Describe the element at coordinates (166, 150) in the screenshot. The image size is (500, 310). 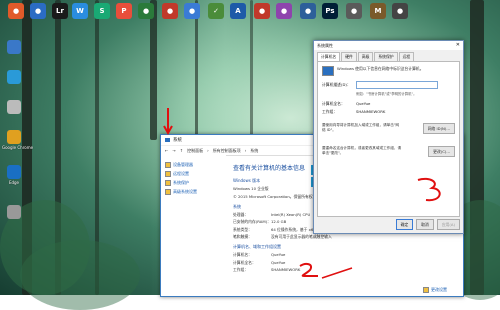
I see `back-arrow-icon: ←` at that location.